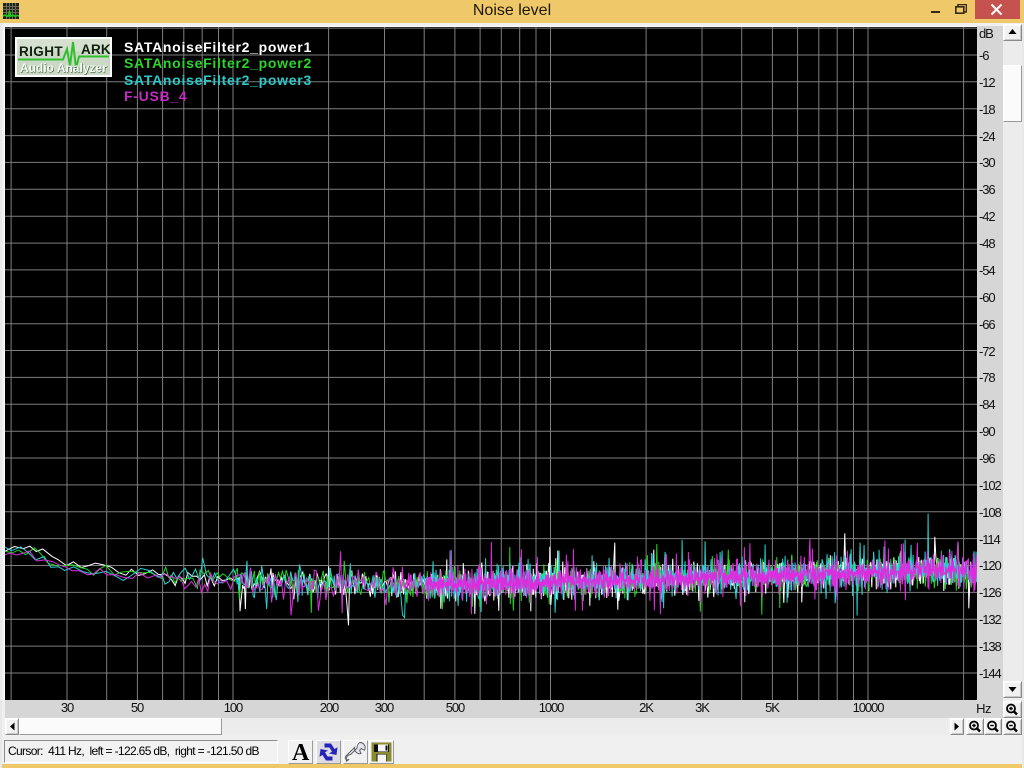  What do you see at coordinates (63, 68) in the screenshot?
I see `svg-text: Audio Analyzer` at bounding box center [63, 68].